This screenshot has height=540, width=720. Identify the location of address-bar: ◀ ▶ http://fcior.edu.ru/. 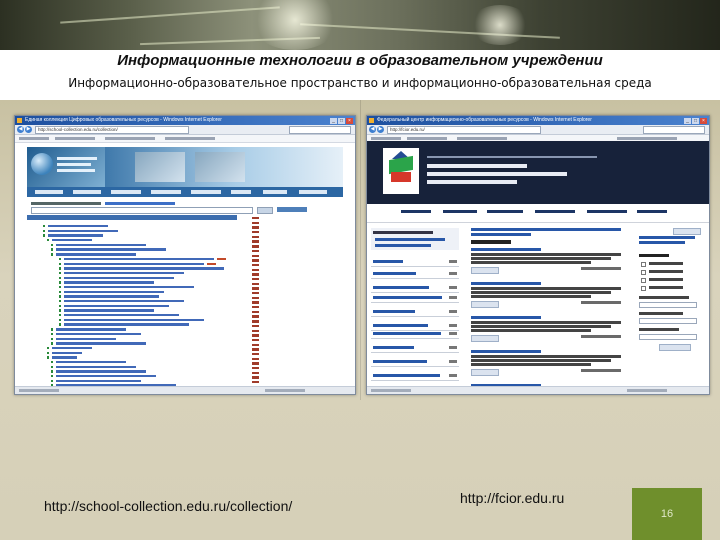
(538, 130).